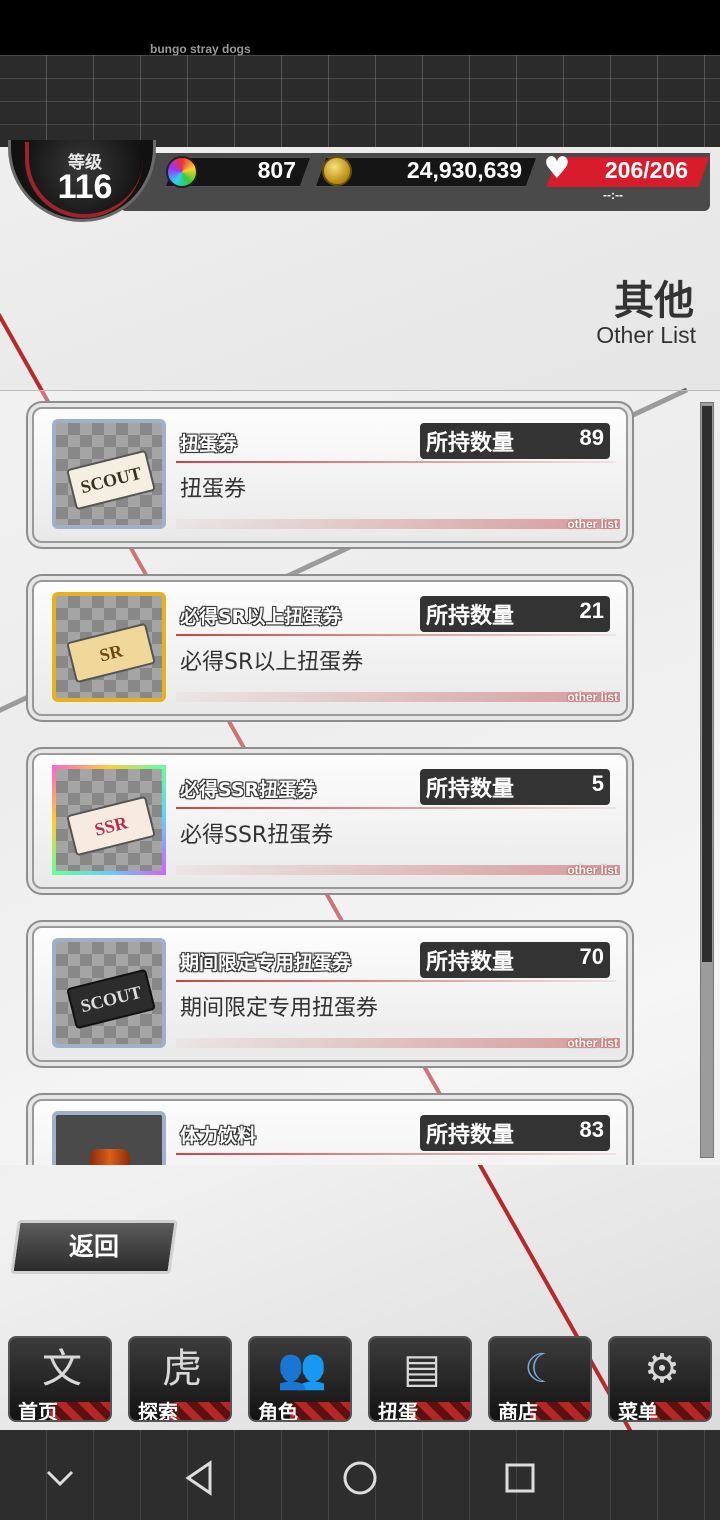  I want to click on nav-label: 菜单, so click(638, 1411).